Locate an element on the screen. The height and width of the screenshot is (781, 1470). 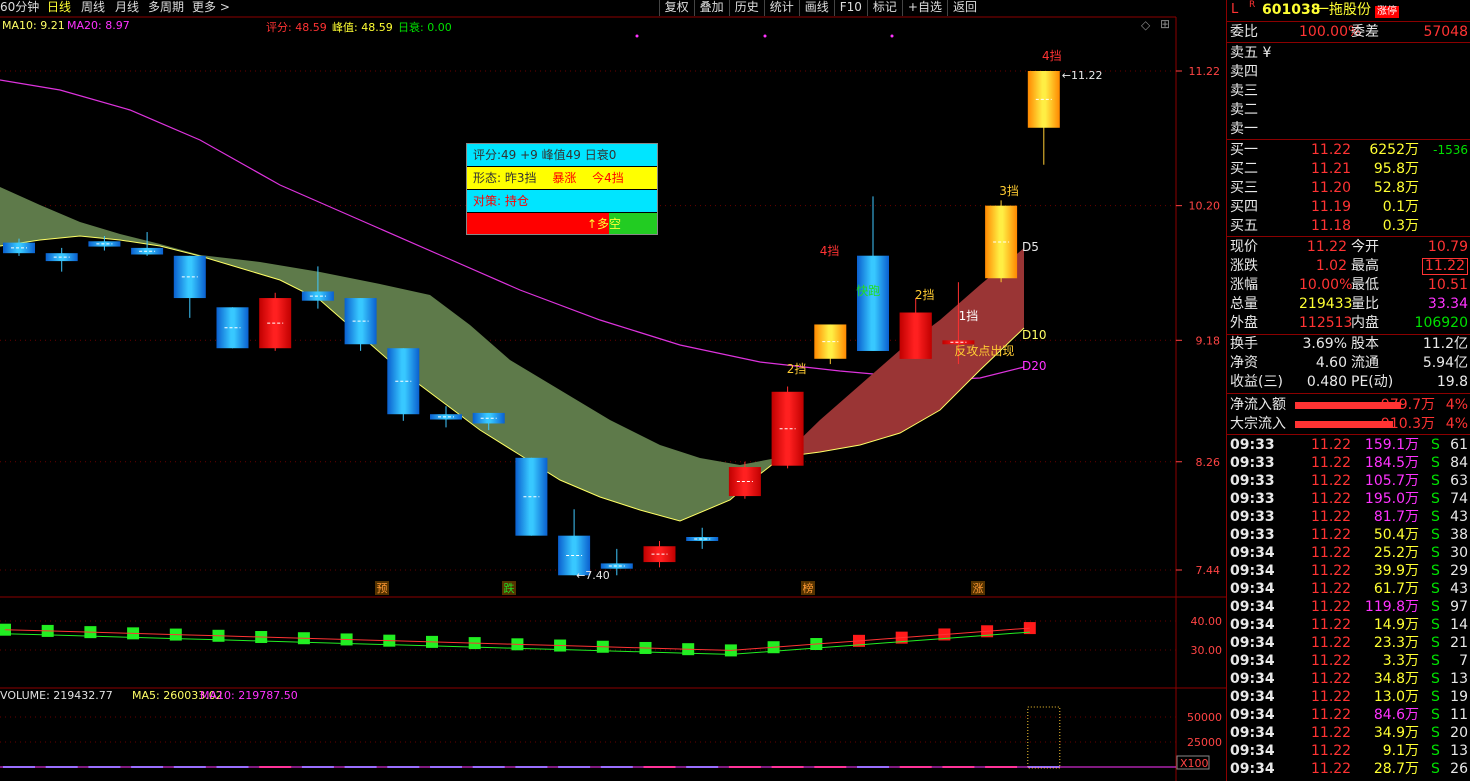
tick-row: 09:33 11.22 195.0万 S 74 is located at coordinates (1348, 499).